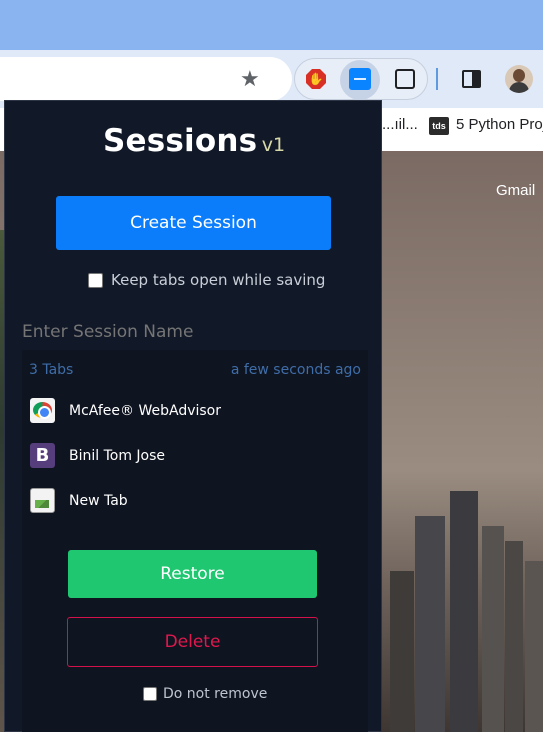  I want to click on extensions-puzzle-icon, so click(405, 79).